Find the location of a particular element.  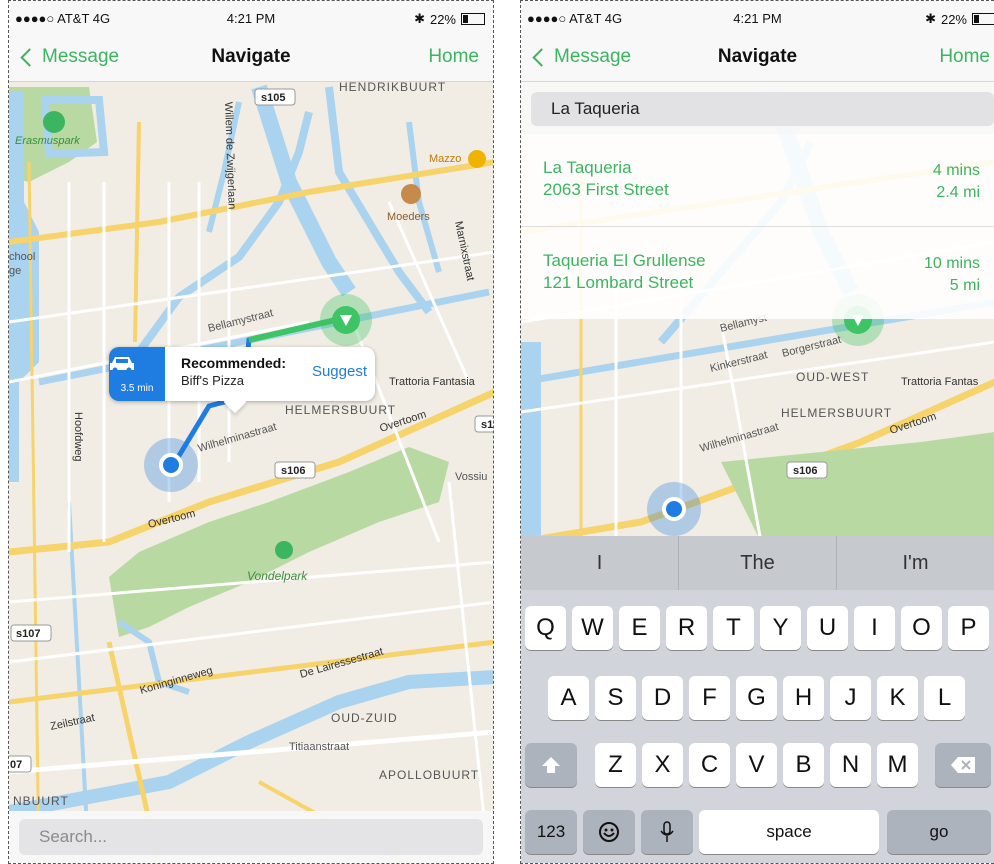

numbers-key: 123 is located at coordinates (551, 832).